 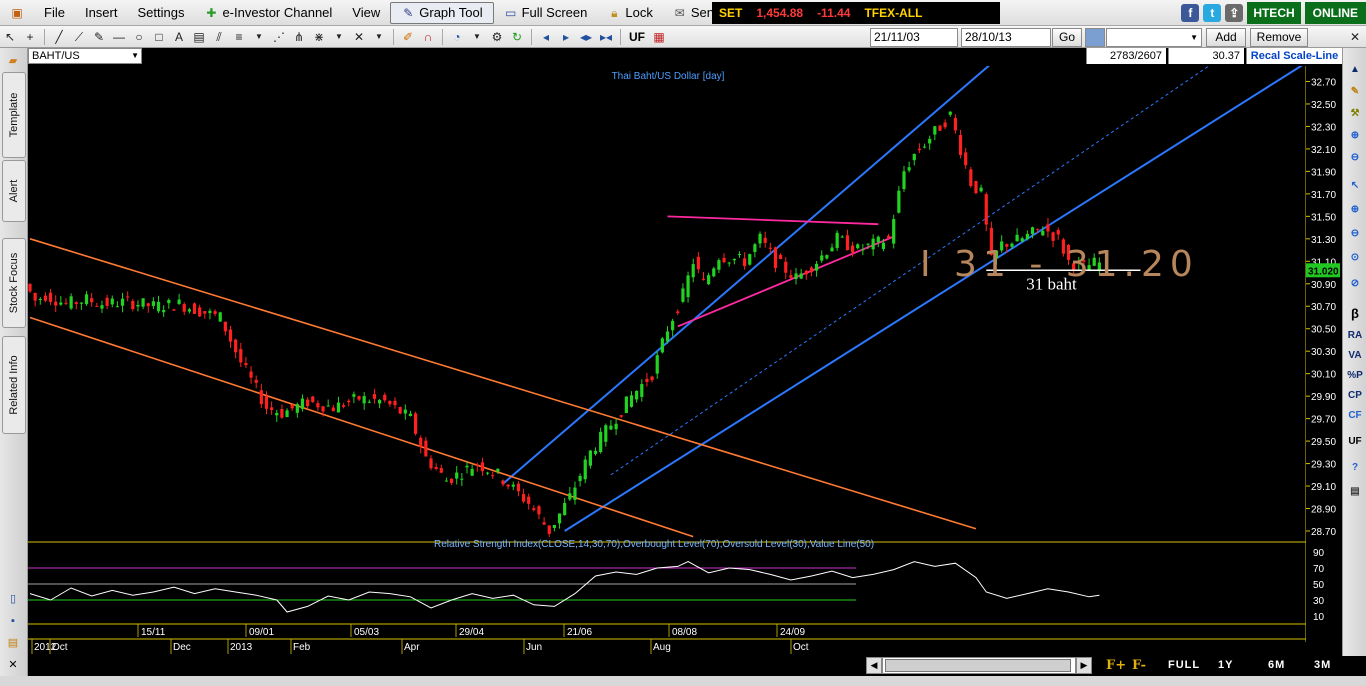 I want to click on edit-icon: ✎, so click(x=1355, y=92).